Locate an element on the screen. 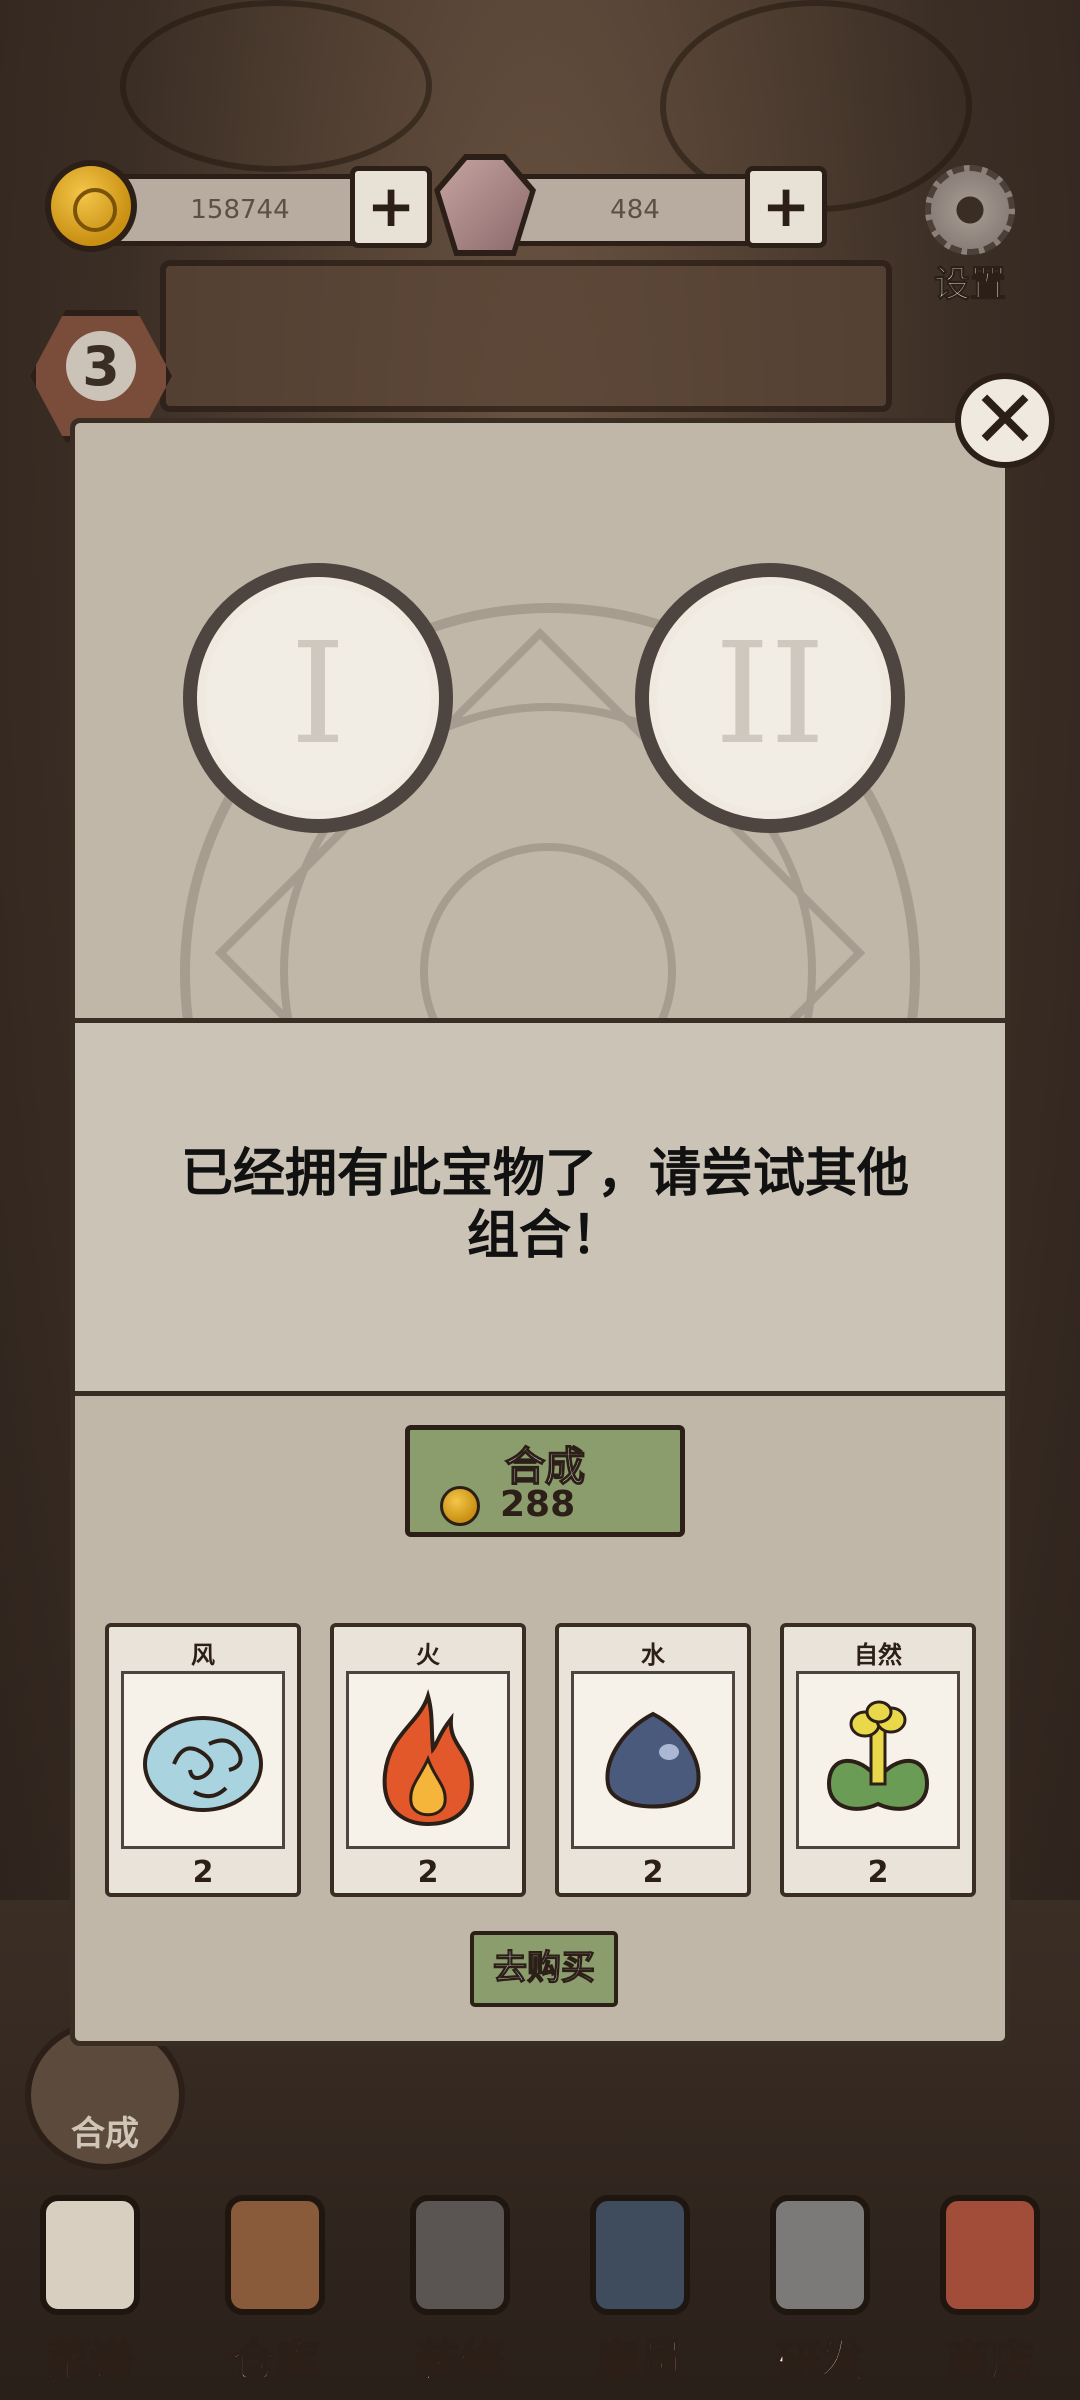 Image resolution: width=1080 pixels, height=2400 pixels. nav-item-label: 仓库 is located at coordinates (275, 2361).